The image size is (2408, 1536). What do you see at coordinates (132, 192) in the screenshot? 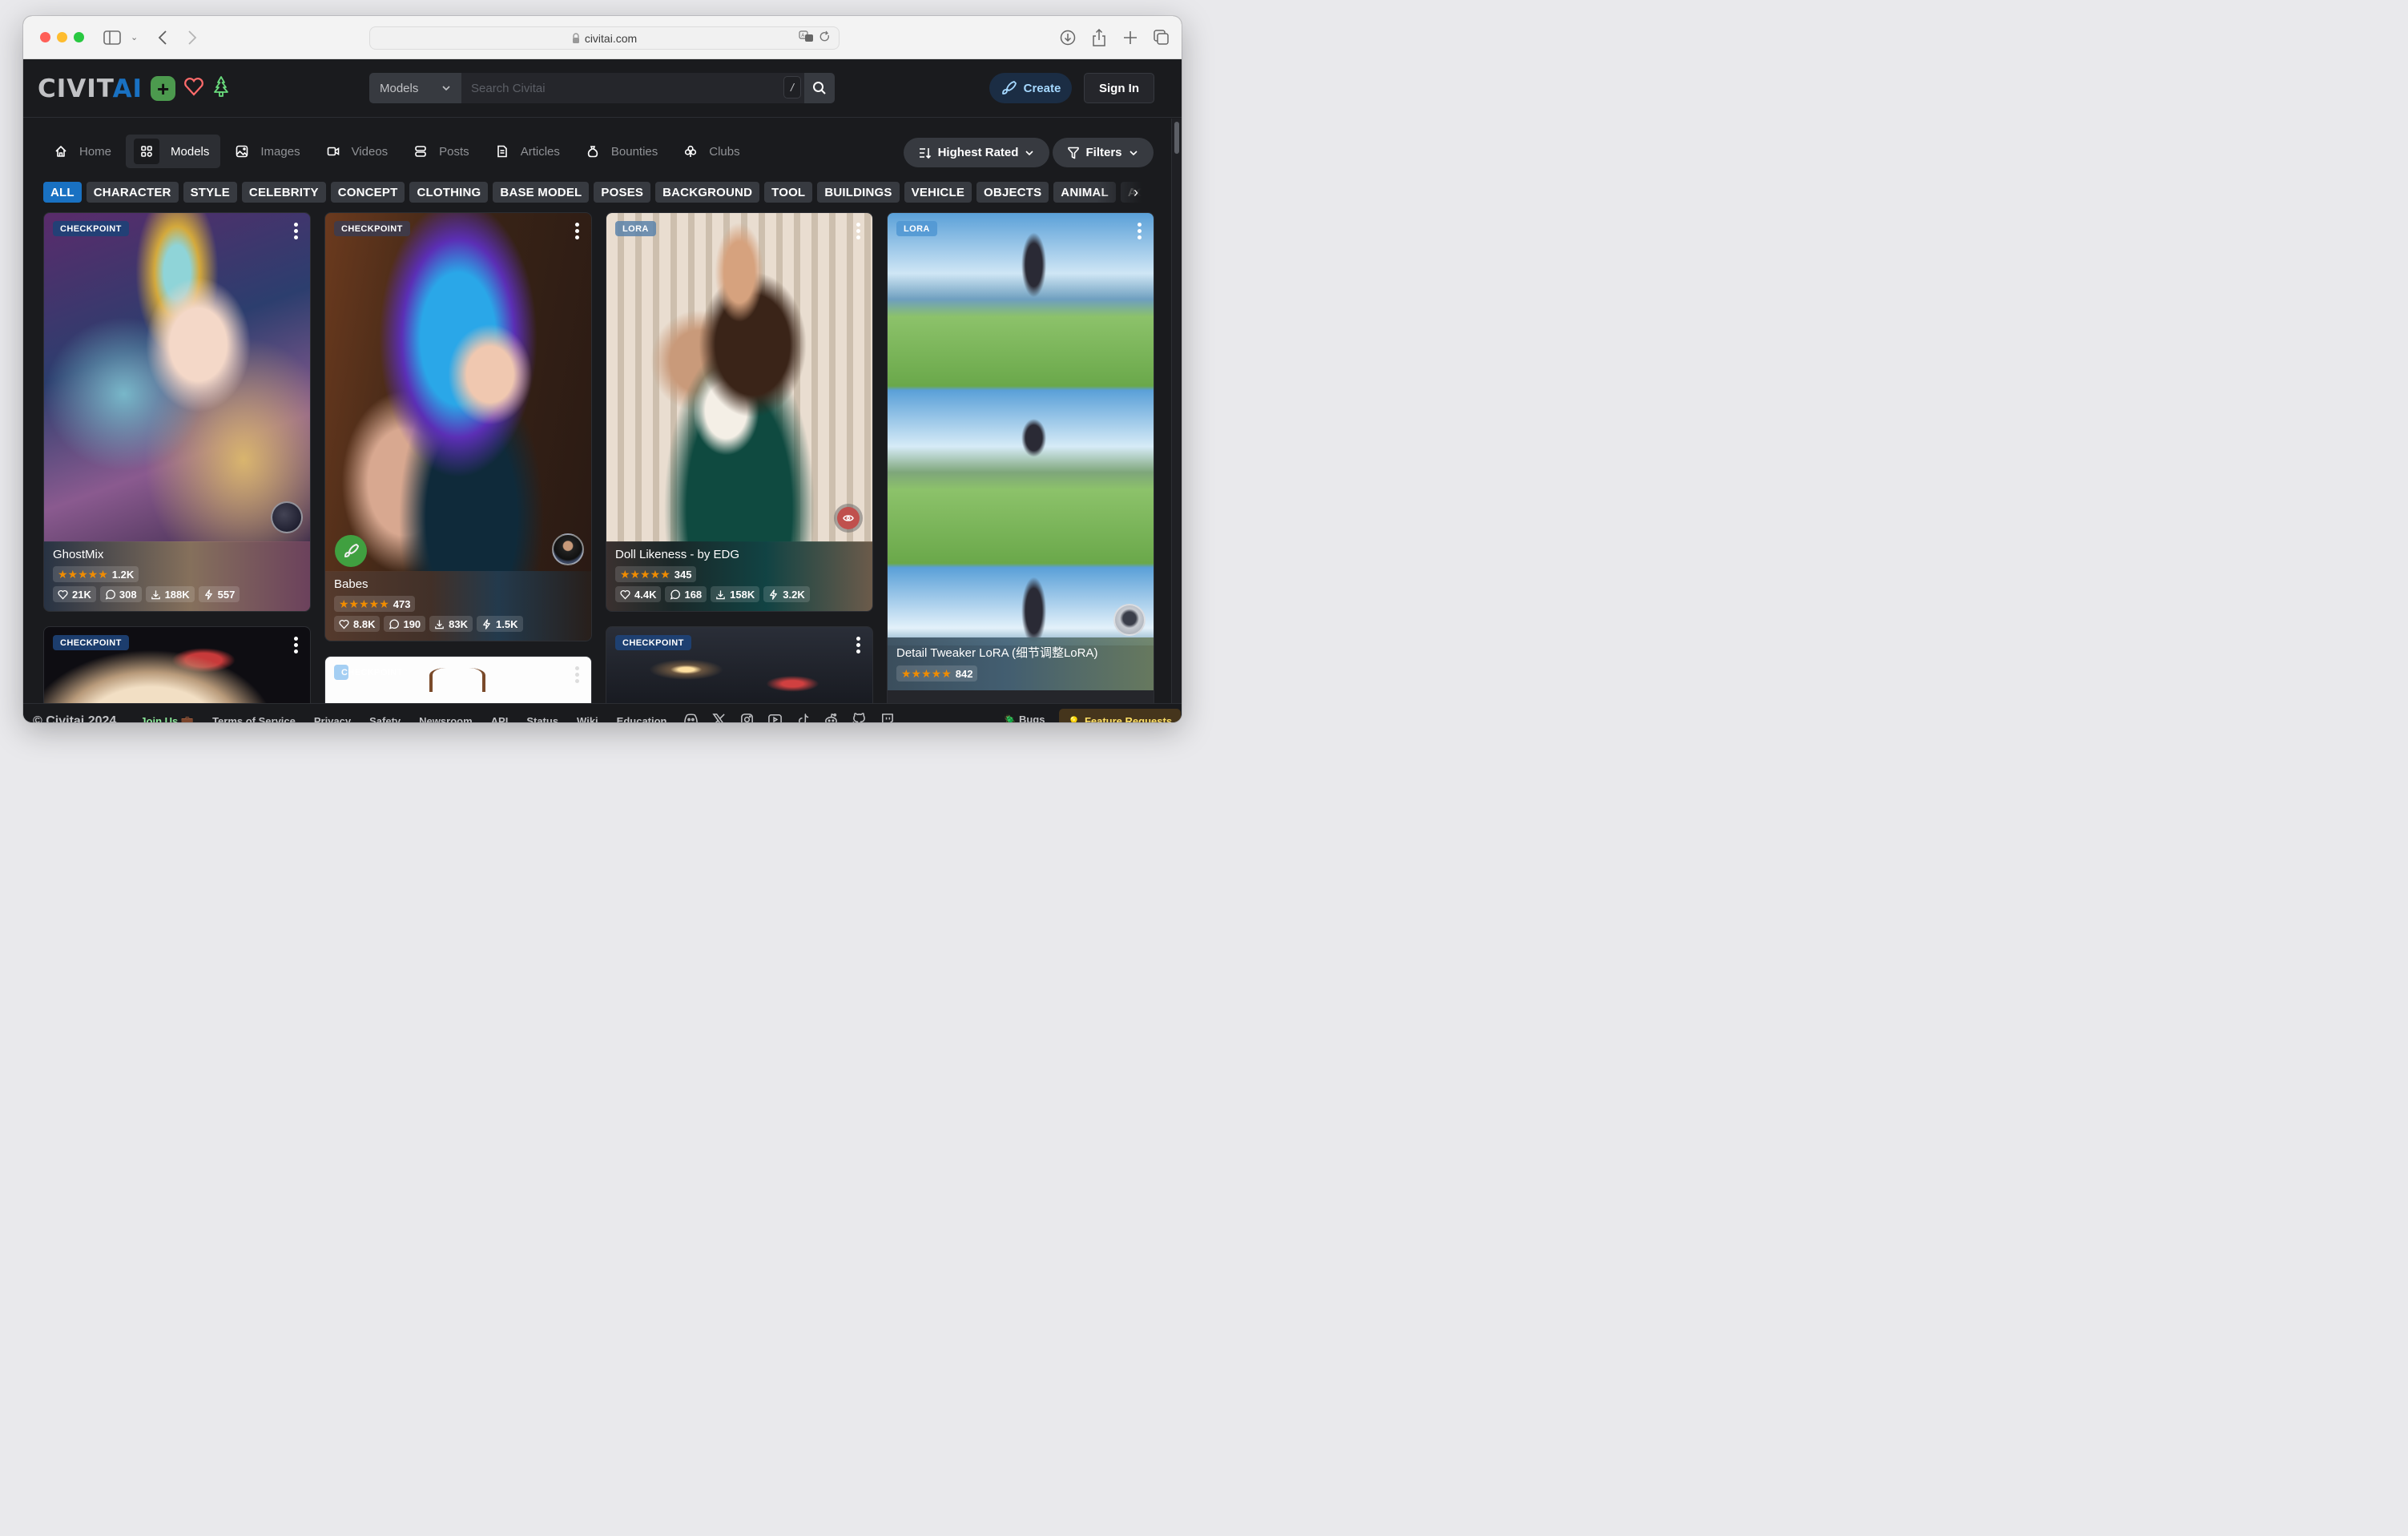
I see `category-chip-character: CHARACTER` at bounding box center [132, 192].